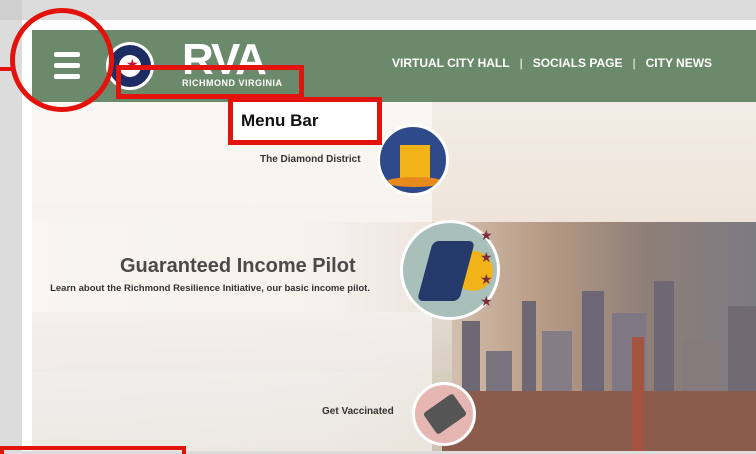 This screenshot has width=756, height=454. Describe the element at coordinates (93, 450) in the screenshot. I see `annotation-box-bottom` at that location.